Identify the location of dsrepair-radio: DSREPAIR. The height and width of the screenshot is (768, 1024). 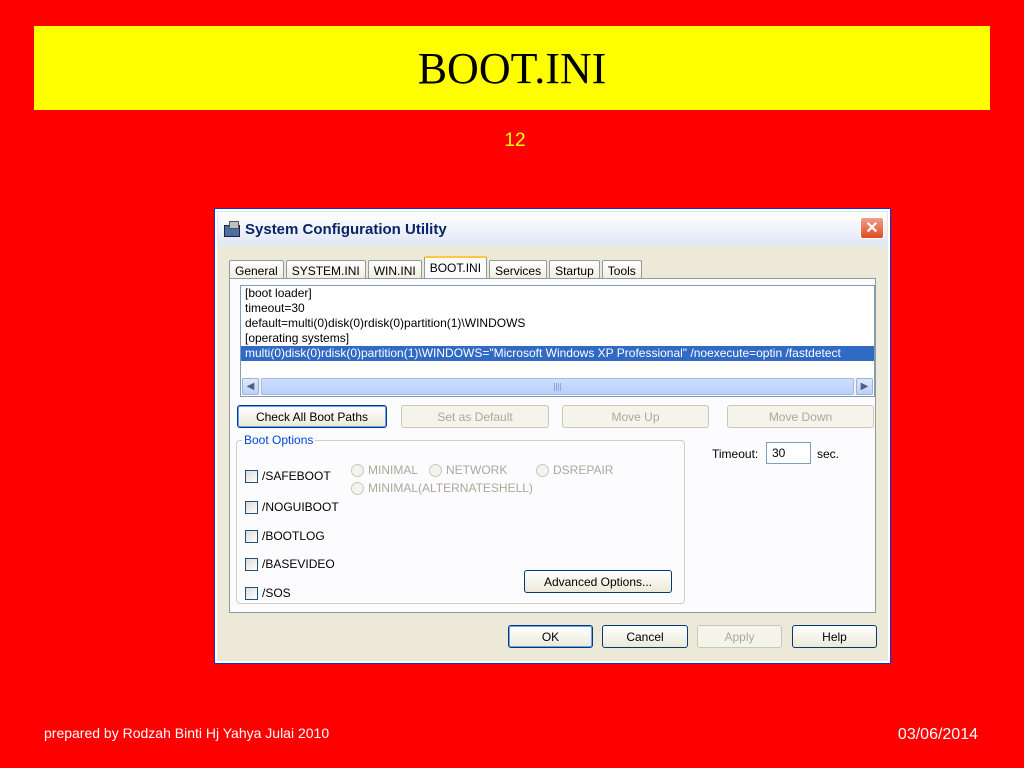
(574, 470).